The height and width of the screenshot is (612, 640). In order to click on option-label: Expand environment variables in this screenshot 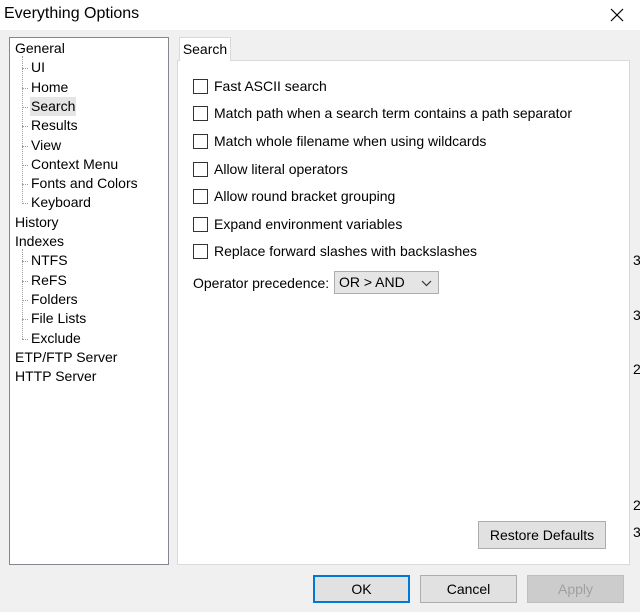, I will do `click(308, 224)`.